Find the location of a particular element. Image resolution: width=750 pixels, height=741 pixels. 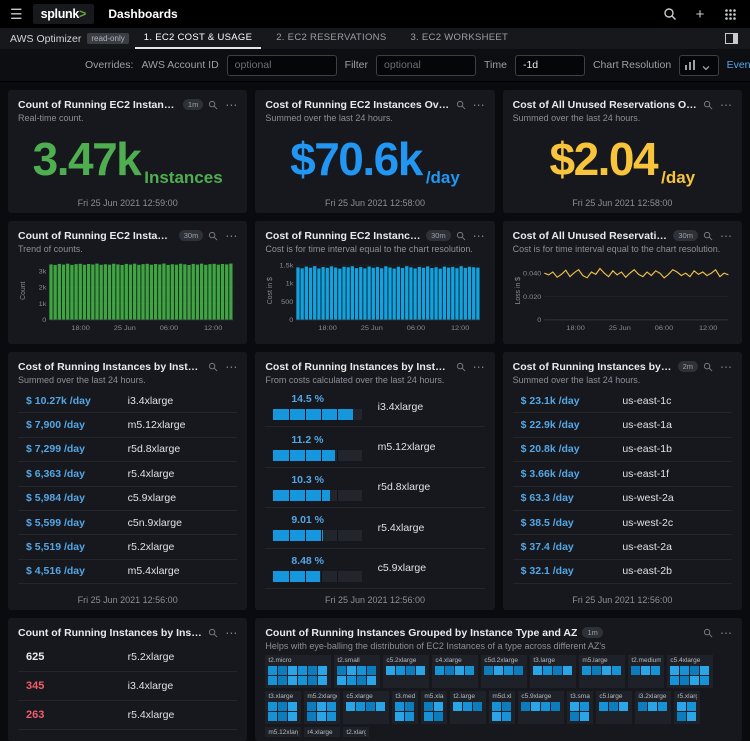

panel-toggle-icon is located at coordinates (731, 38).